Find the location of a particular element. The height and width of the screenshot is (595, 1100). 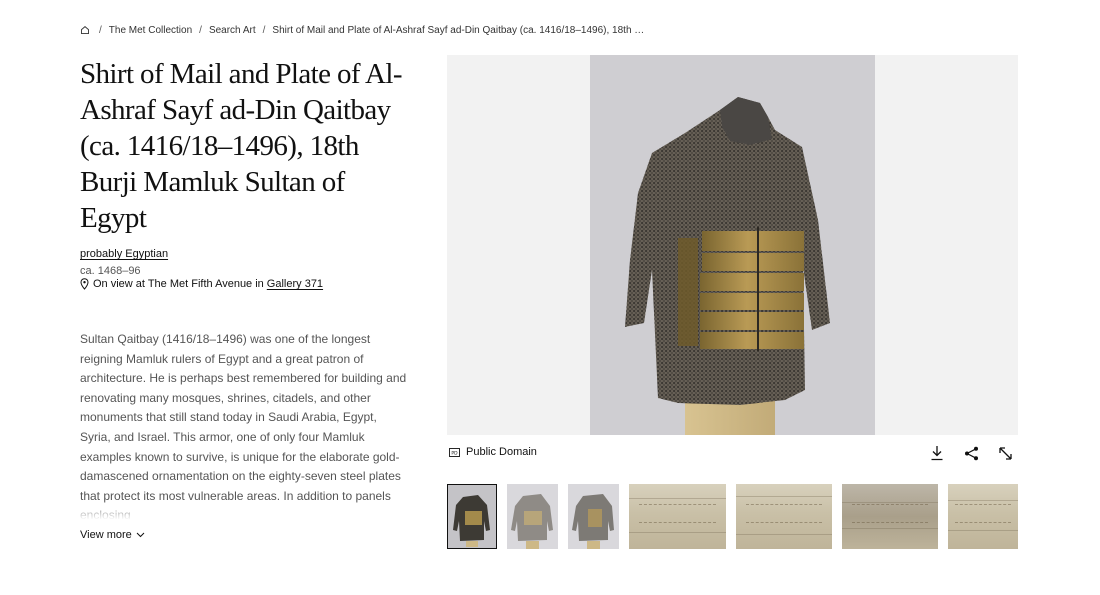

gallery-link: Gallery 371 is located at coordinates (295, 284).